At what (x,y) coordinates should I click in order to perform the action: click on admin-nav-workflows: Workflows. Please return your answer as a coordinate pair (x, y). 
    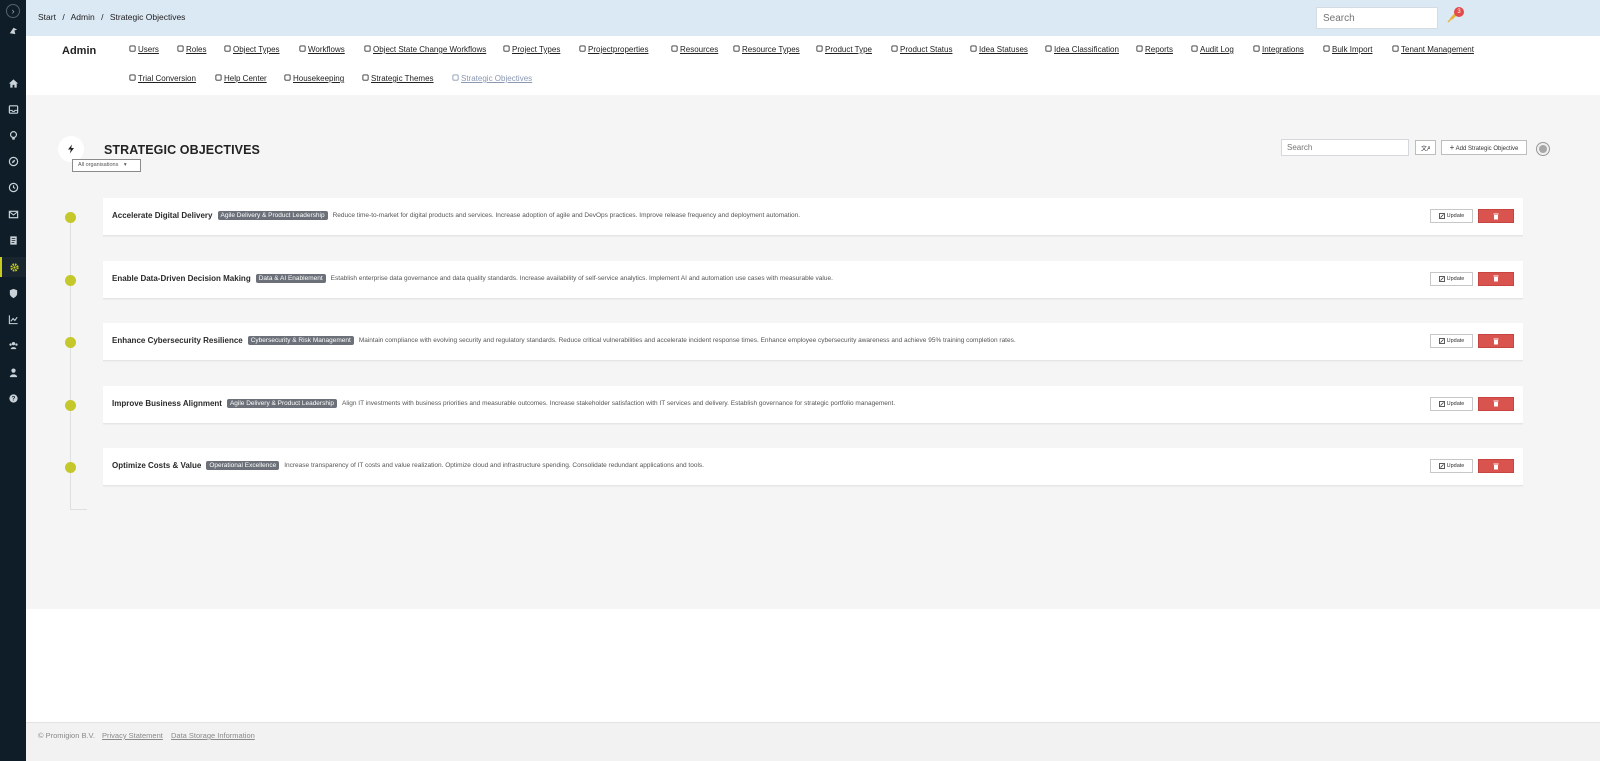
    Looking at the image, I should click on (322, 49).